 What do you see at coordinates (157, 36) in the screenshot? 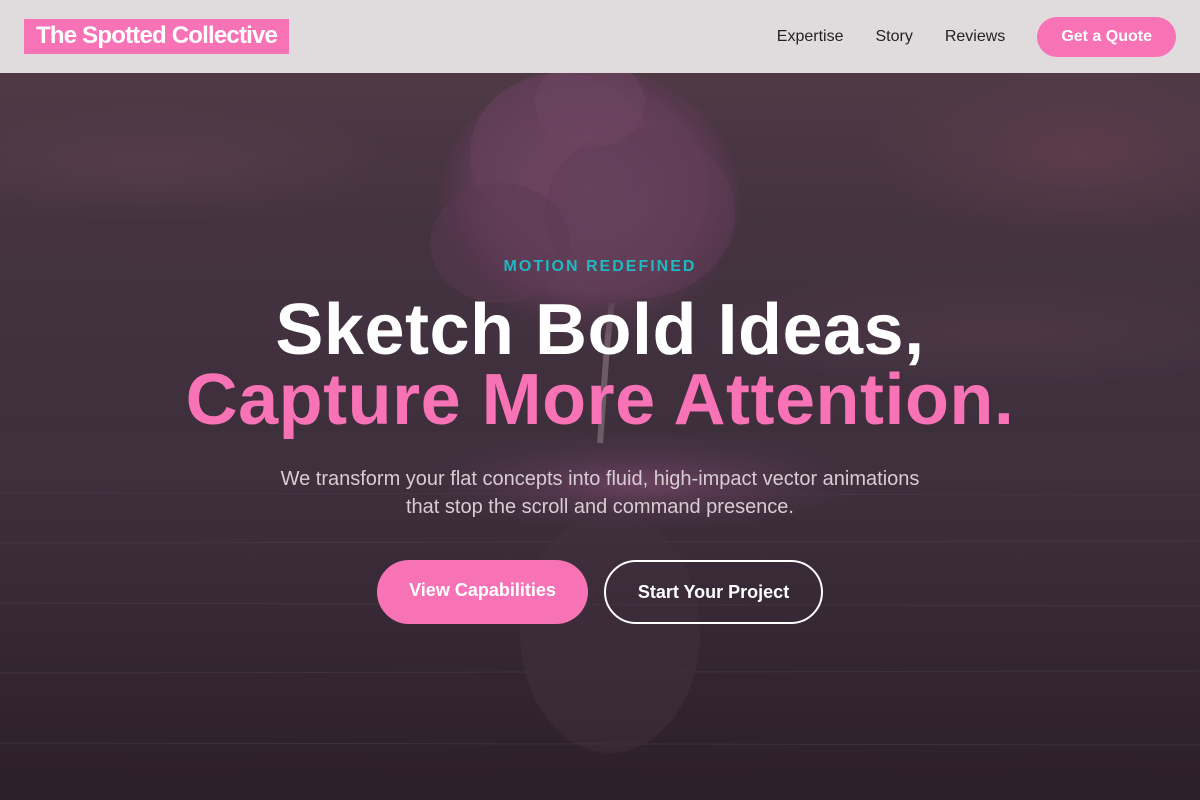
I see `brand-logo: The Spotted Collective` at bounding box center [157, 36].